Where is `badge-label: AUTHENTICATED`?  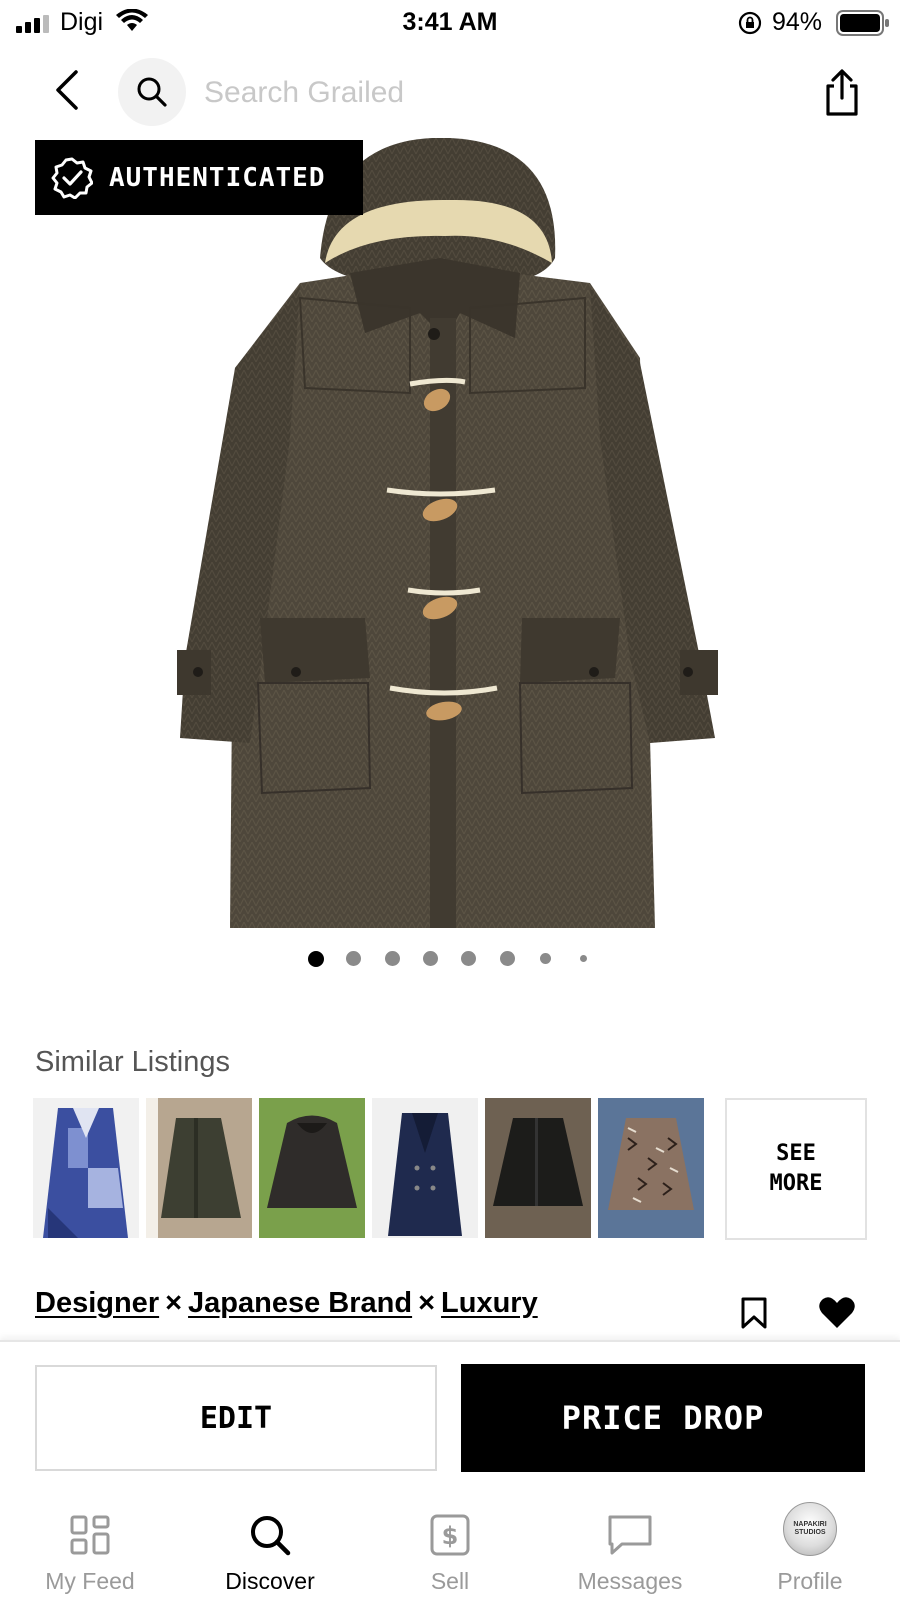
badge-label: AUTHENTICATED is located at coordinates (217, 177).